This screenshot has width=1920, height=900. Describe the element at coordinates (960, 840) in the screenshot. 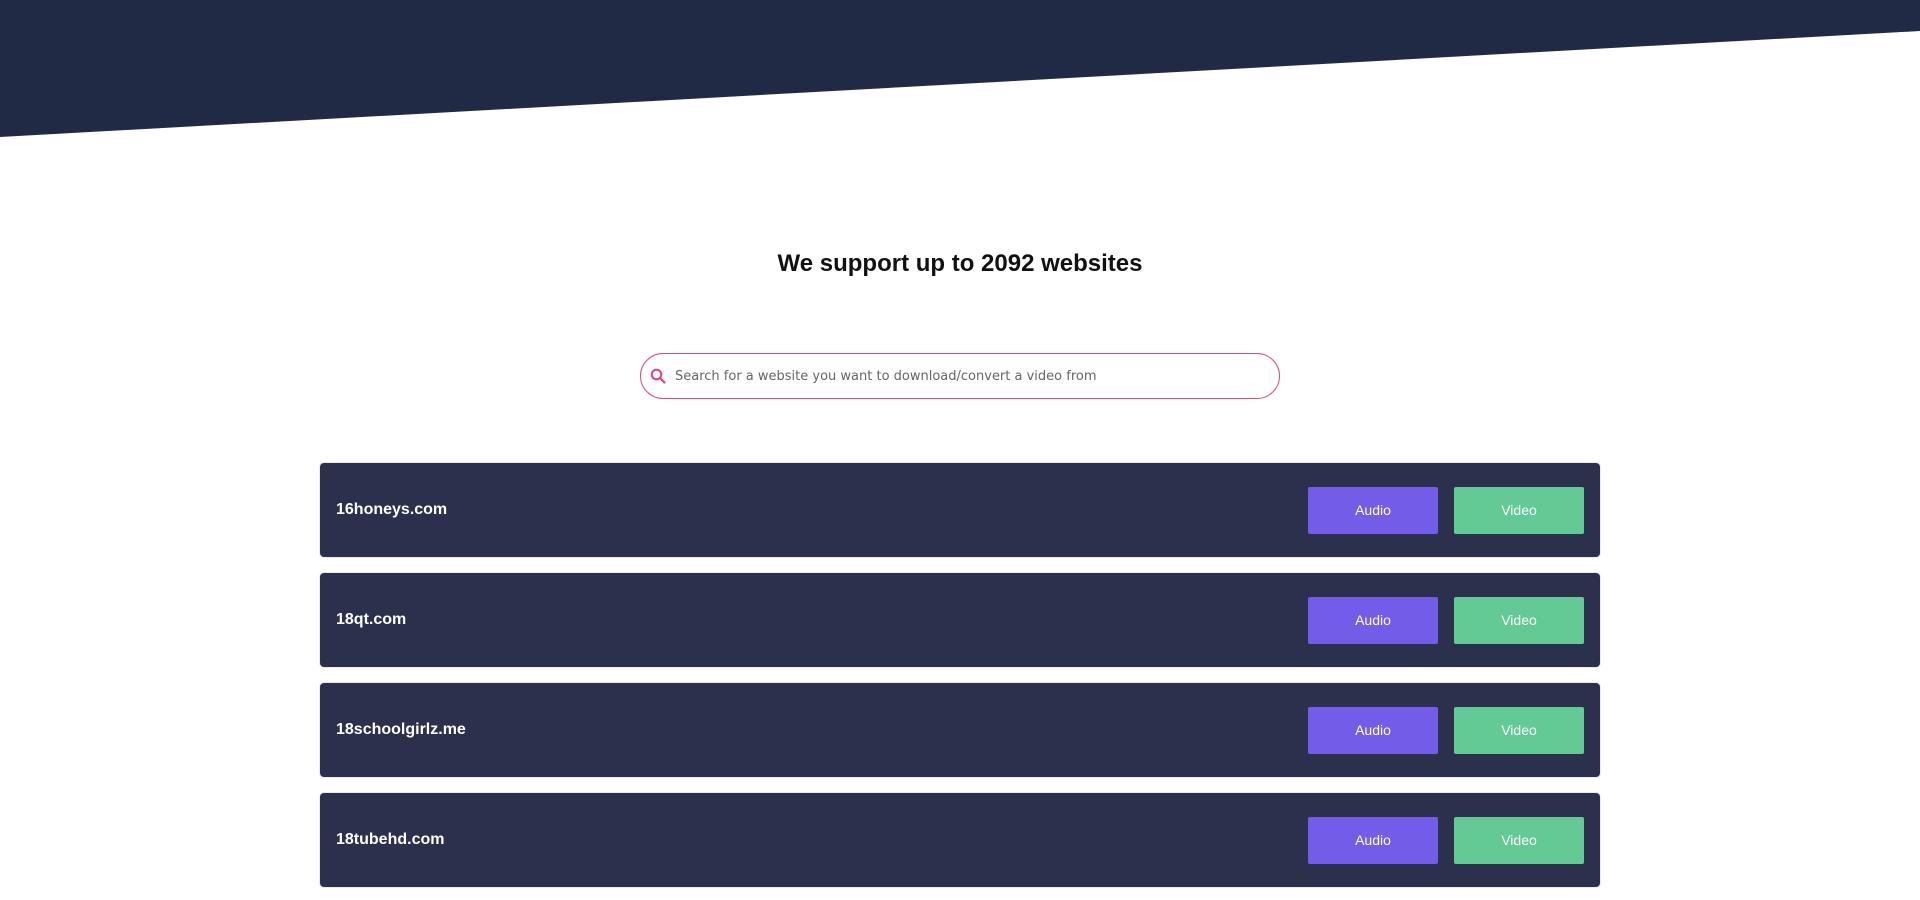

I see `list-item: 18tubehd.com Audio Video` at that location.